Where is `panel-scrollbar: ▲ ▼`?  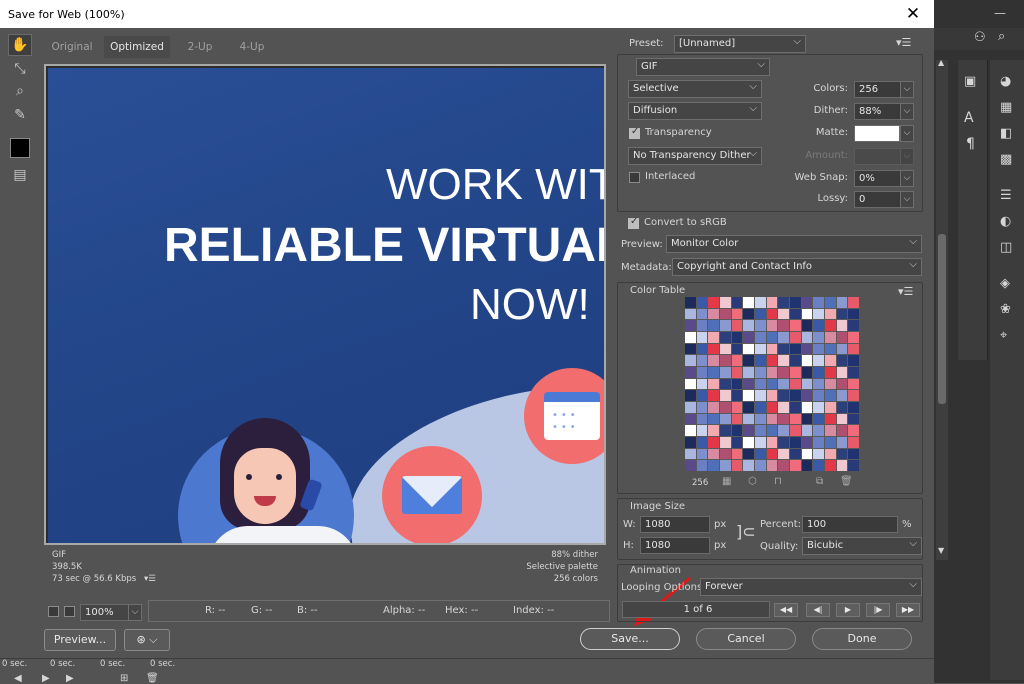 panel-scrollbar: ▲ ▼ is located at coordinates (942, 309).